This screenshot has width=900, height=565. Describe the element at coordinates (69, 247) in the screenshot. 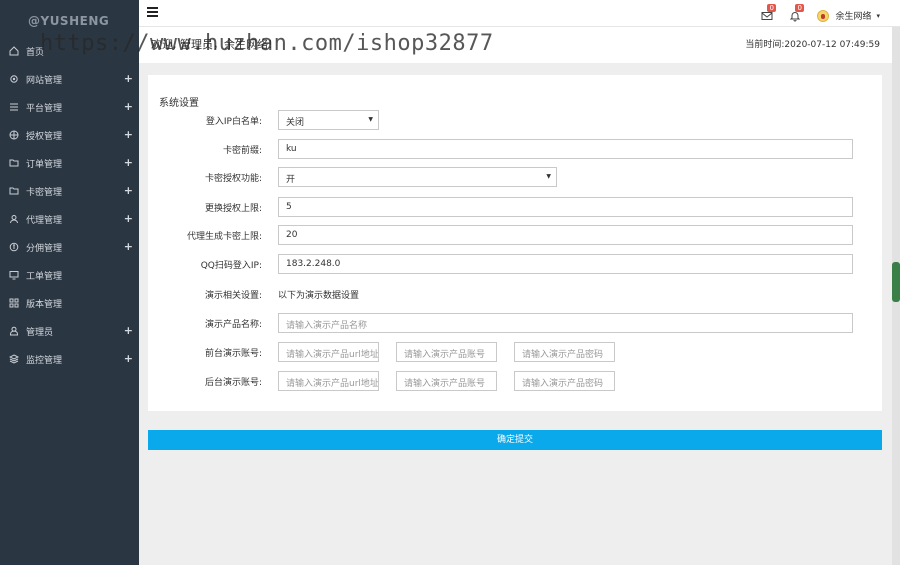

I see `sidebar-item-7: 分佣管理 +` at that location.